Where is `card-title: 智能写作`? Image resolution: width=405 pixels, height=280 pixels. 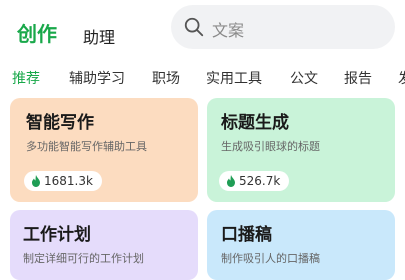 card-title: 智能写作 is located at coordinates (60, 123).